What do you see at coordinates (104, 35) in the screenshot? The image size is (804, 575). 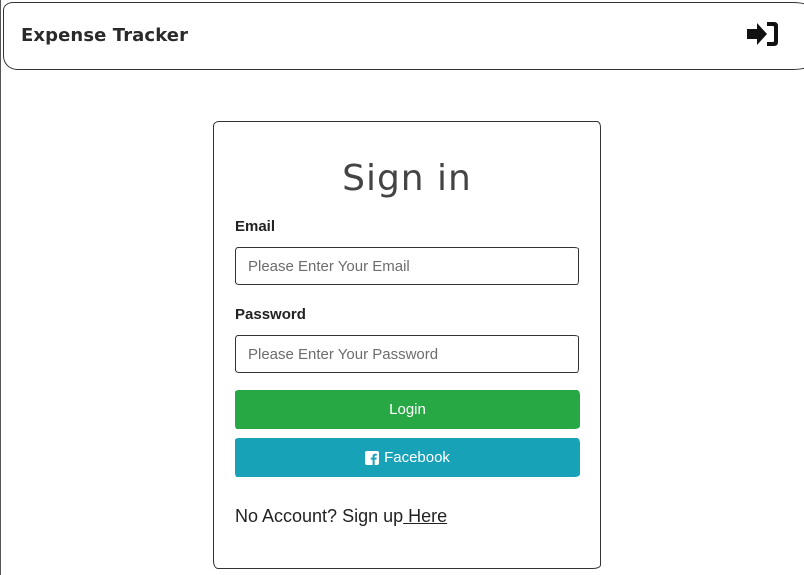 I see `brand-title: Expense Tracker` at bounding box center [104, 35].